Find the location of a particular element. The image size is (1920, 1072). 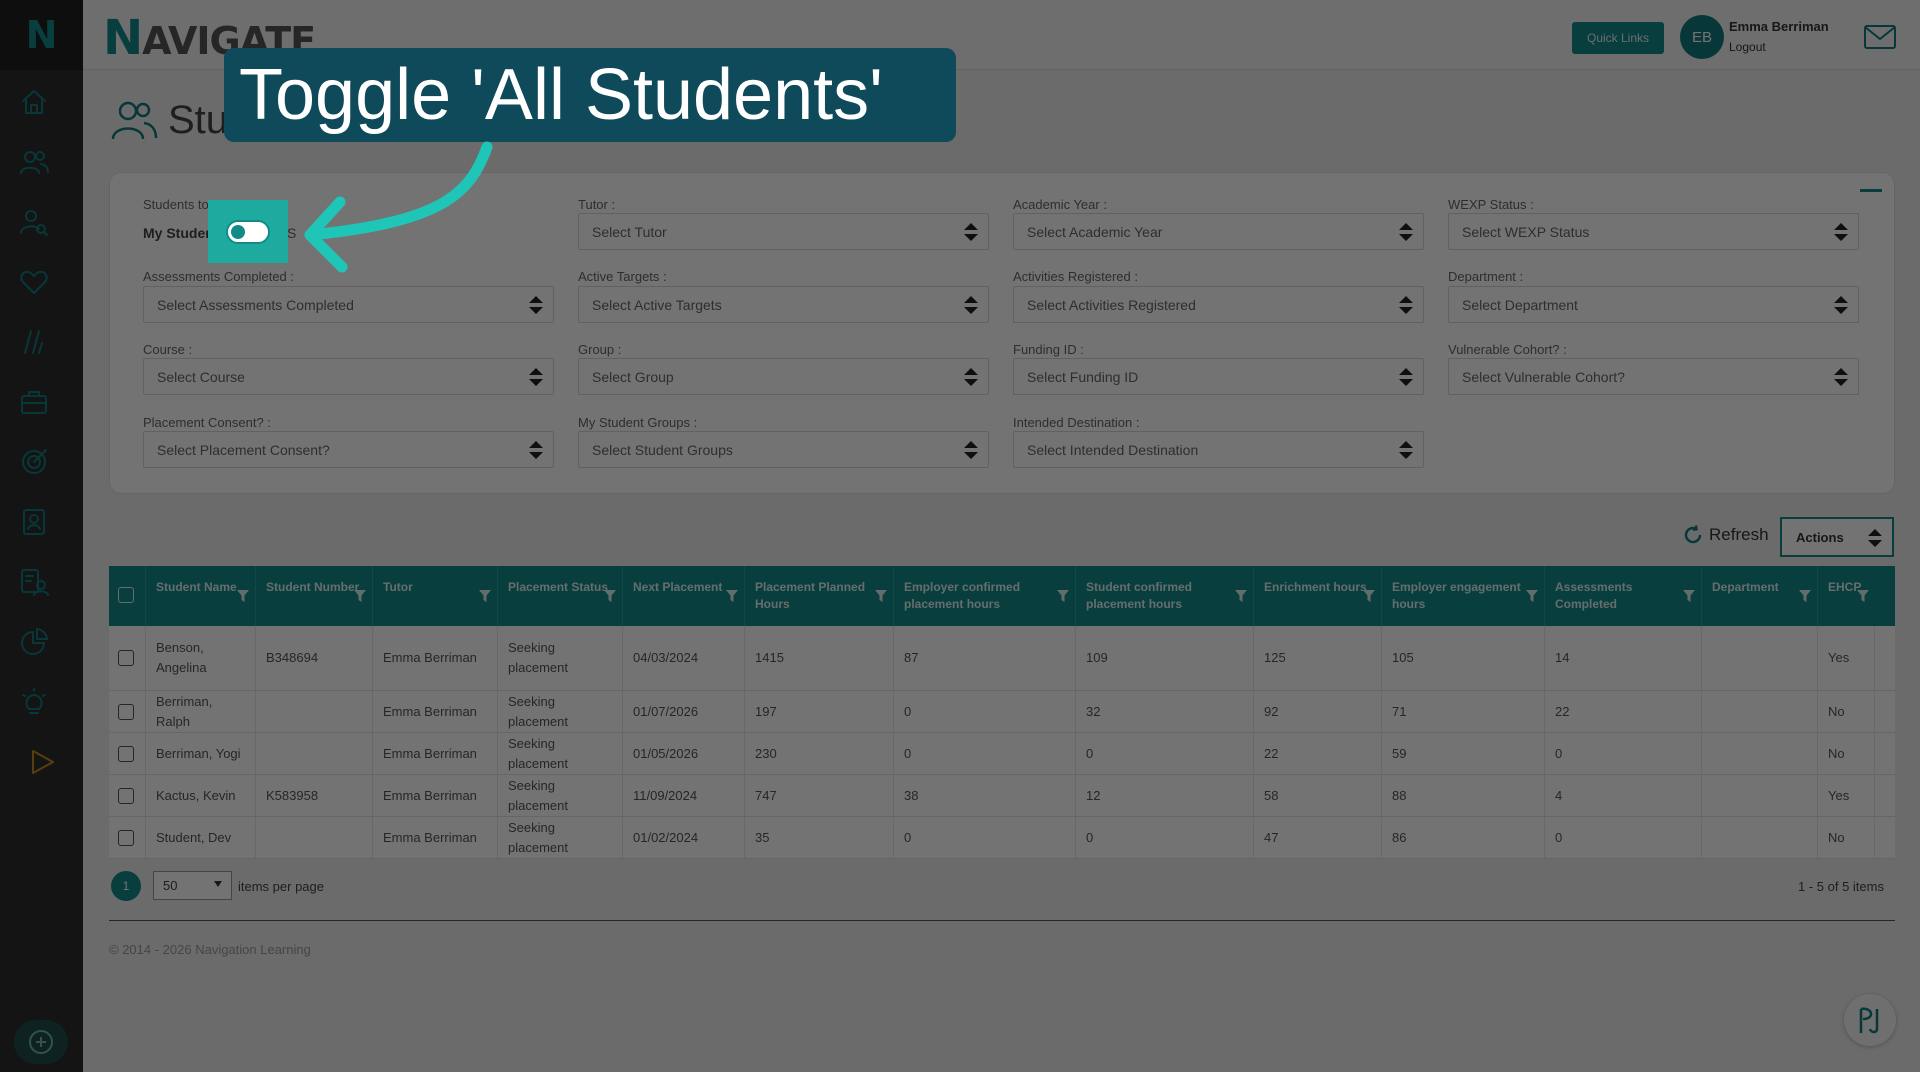

vulnerable-cohort-label: Vulnerable Cohort? : is located at coordinates (1507, 349).